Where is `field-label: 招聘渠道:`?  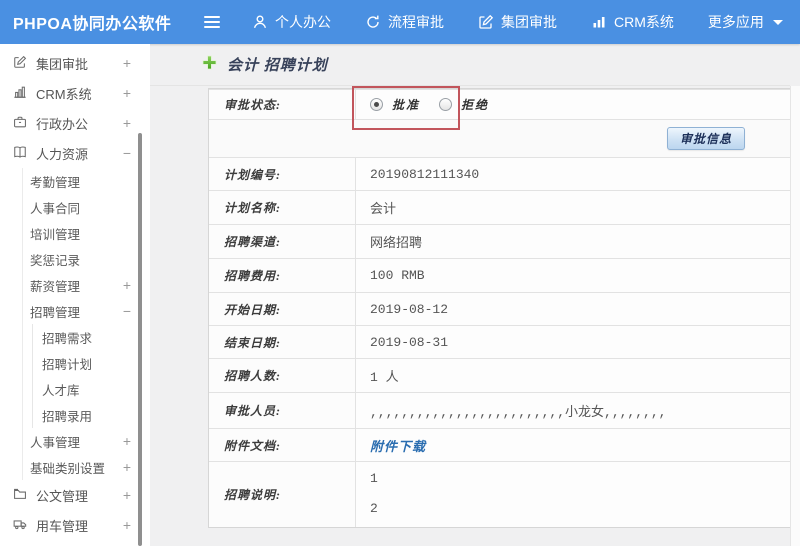
field-label: 招聘渠道: is located at coordinates (282, 241).